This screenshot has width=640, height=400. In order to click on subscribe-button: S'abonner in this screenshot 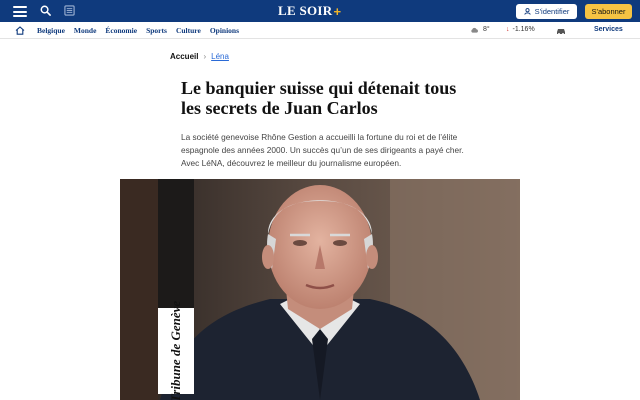, I will do `click(608, 11)`.